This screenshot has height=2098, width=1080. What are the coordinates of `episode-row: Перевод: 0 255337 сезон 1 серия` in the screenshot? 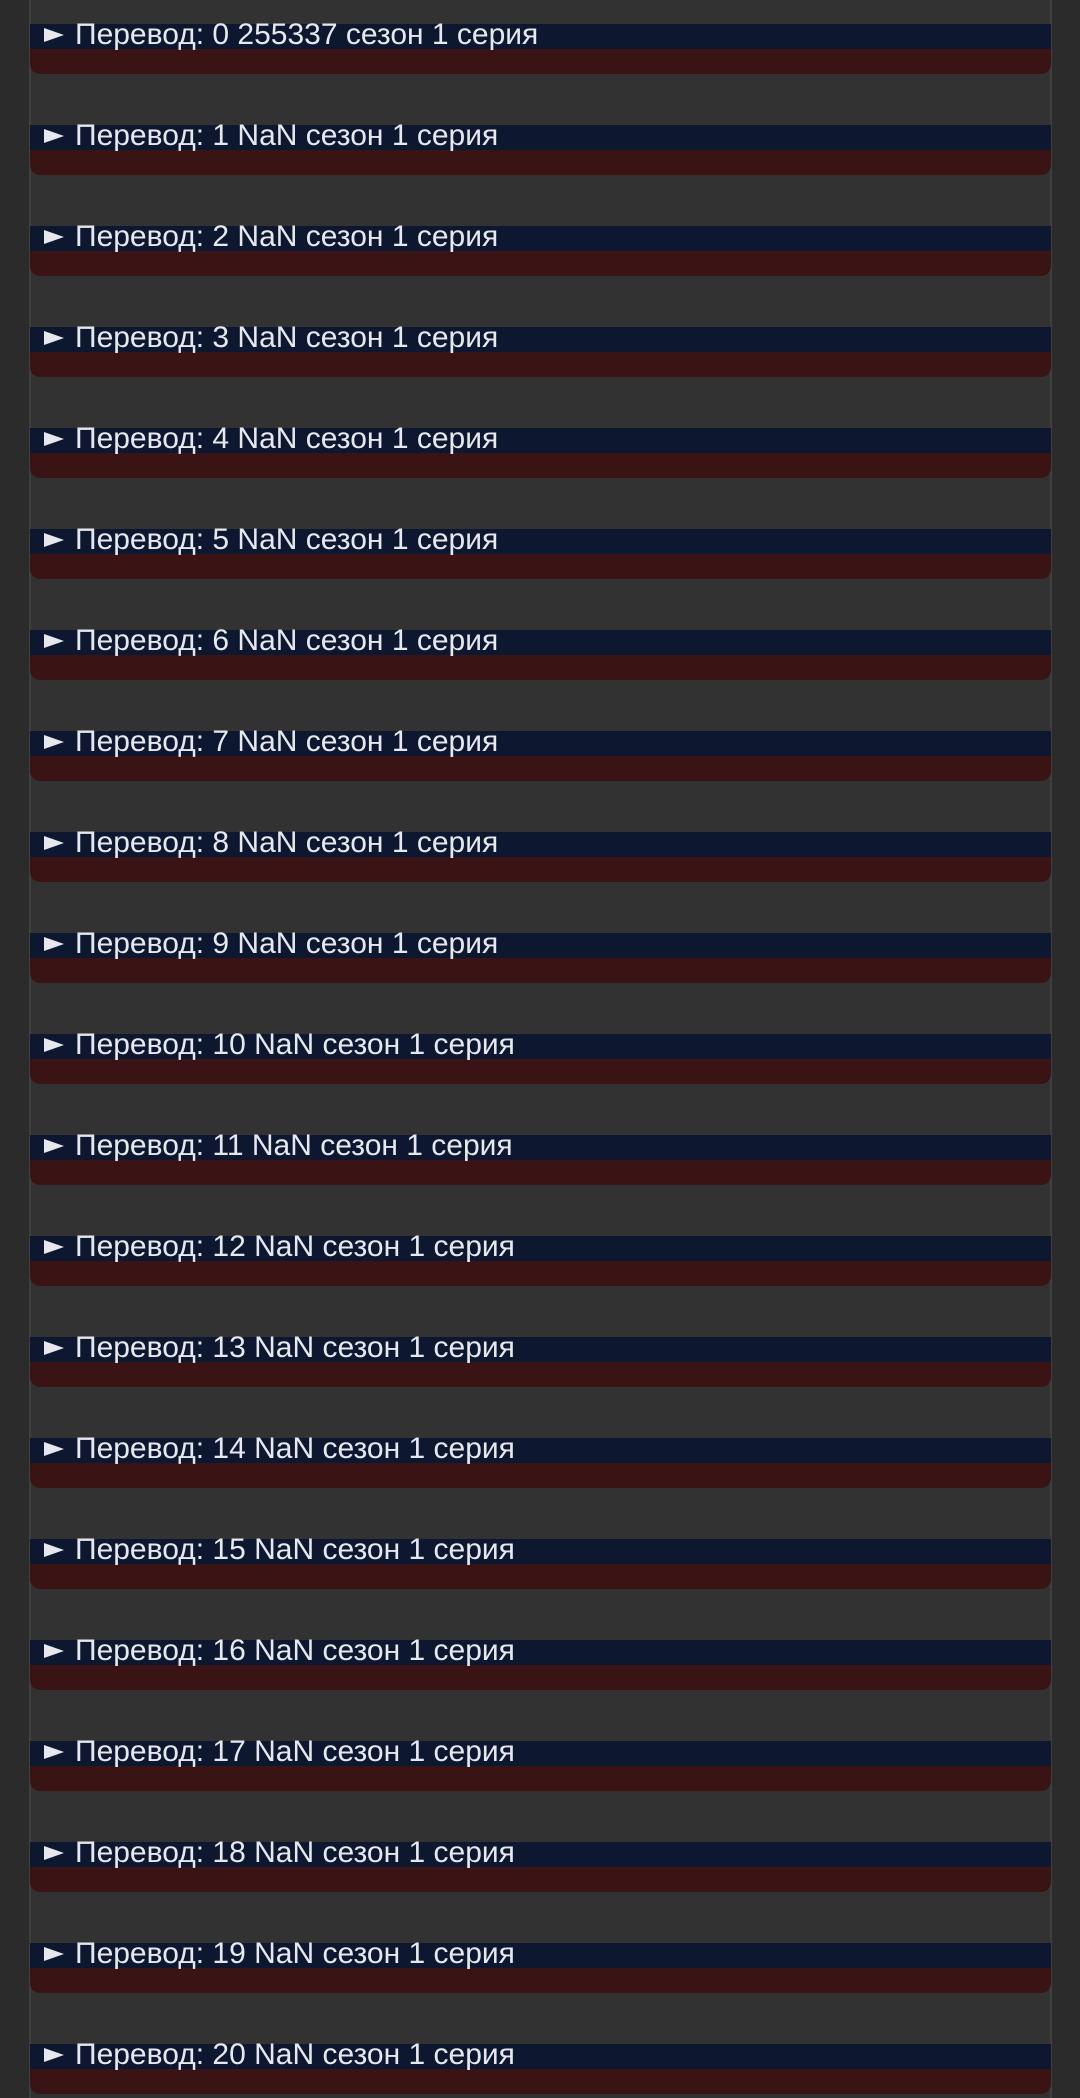 It's located at (540, 46).